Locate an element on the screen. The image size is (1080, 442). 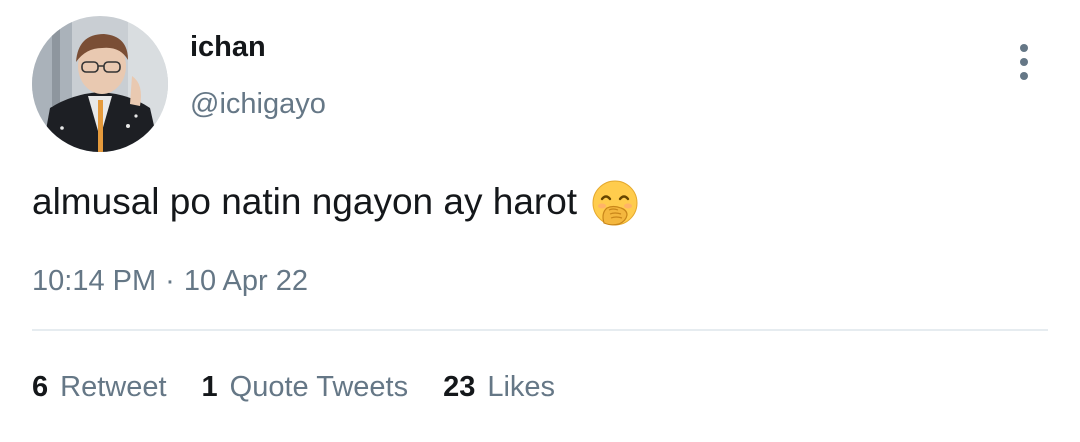
tweet-date: 10 Apr 22 is located at coordinates (245, 281).